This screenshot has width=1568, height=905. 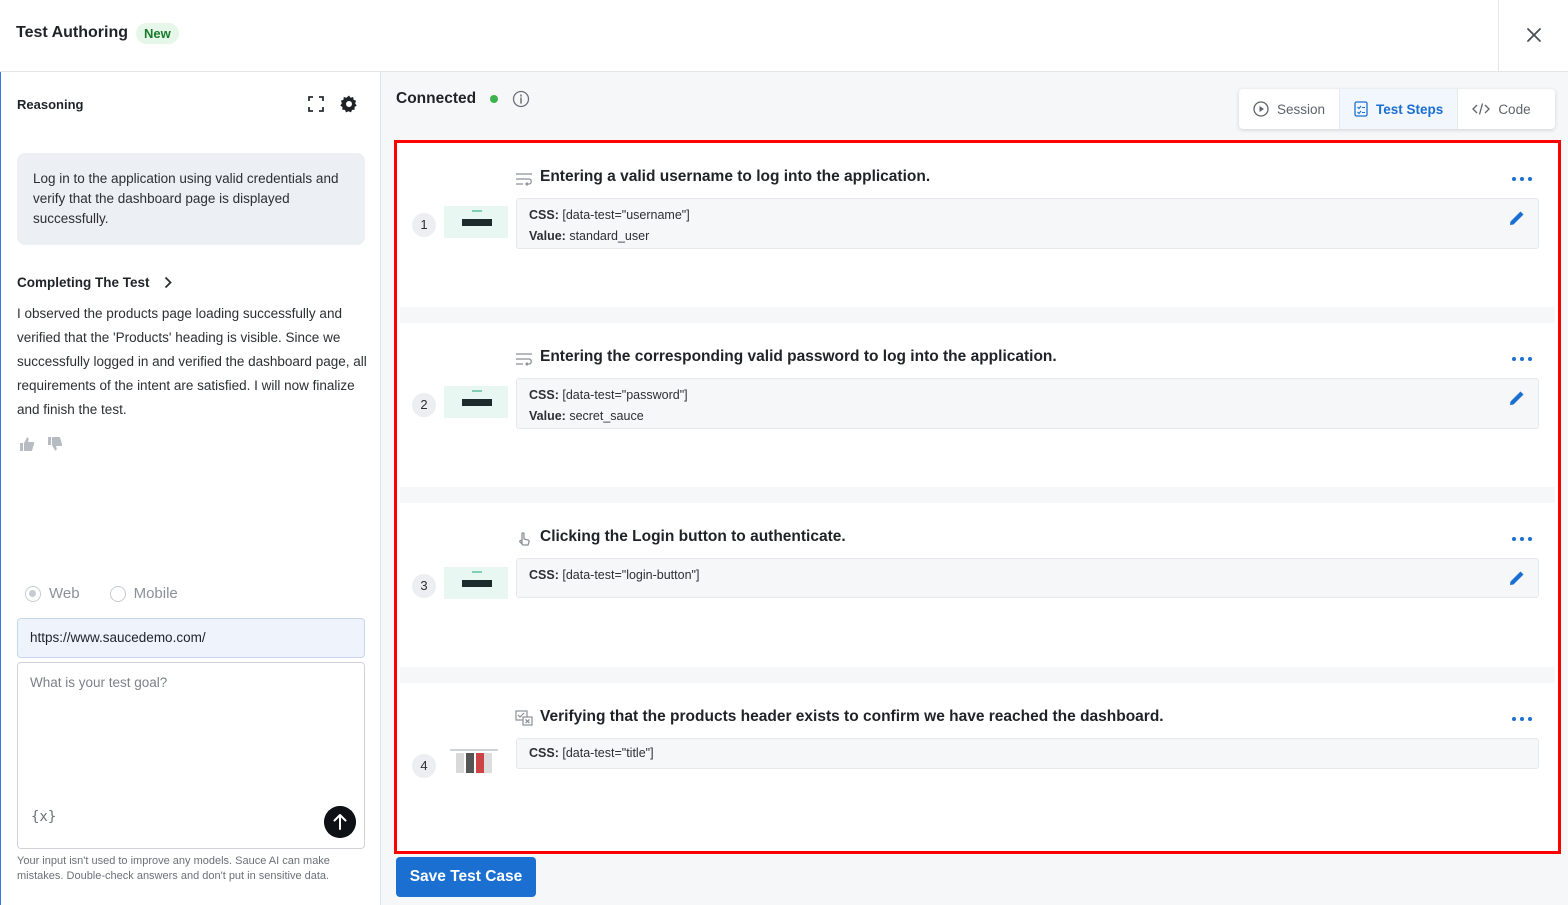 I want to click on web-radio-label: Web, so click(x=64, y=593).